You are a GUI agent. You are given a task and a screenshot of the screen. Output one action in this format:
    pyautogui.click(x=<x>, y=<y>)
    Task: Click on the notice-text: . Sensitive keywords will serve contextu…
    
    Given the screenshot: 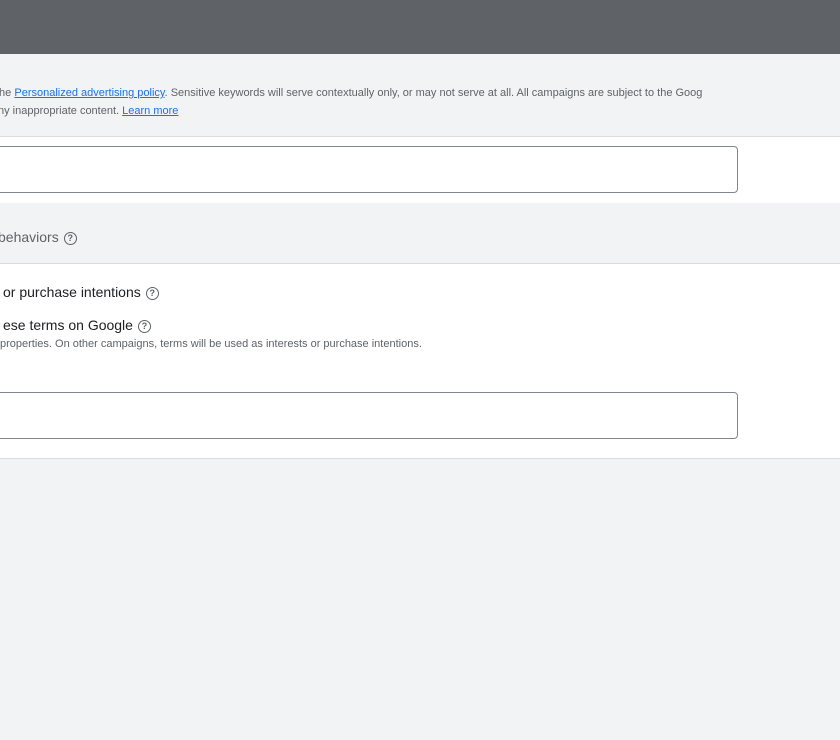 What is the action you would take?
    pyautogui.click(x=433, y=93)
    